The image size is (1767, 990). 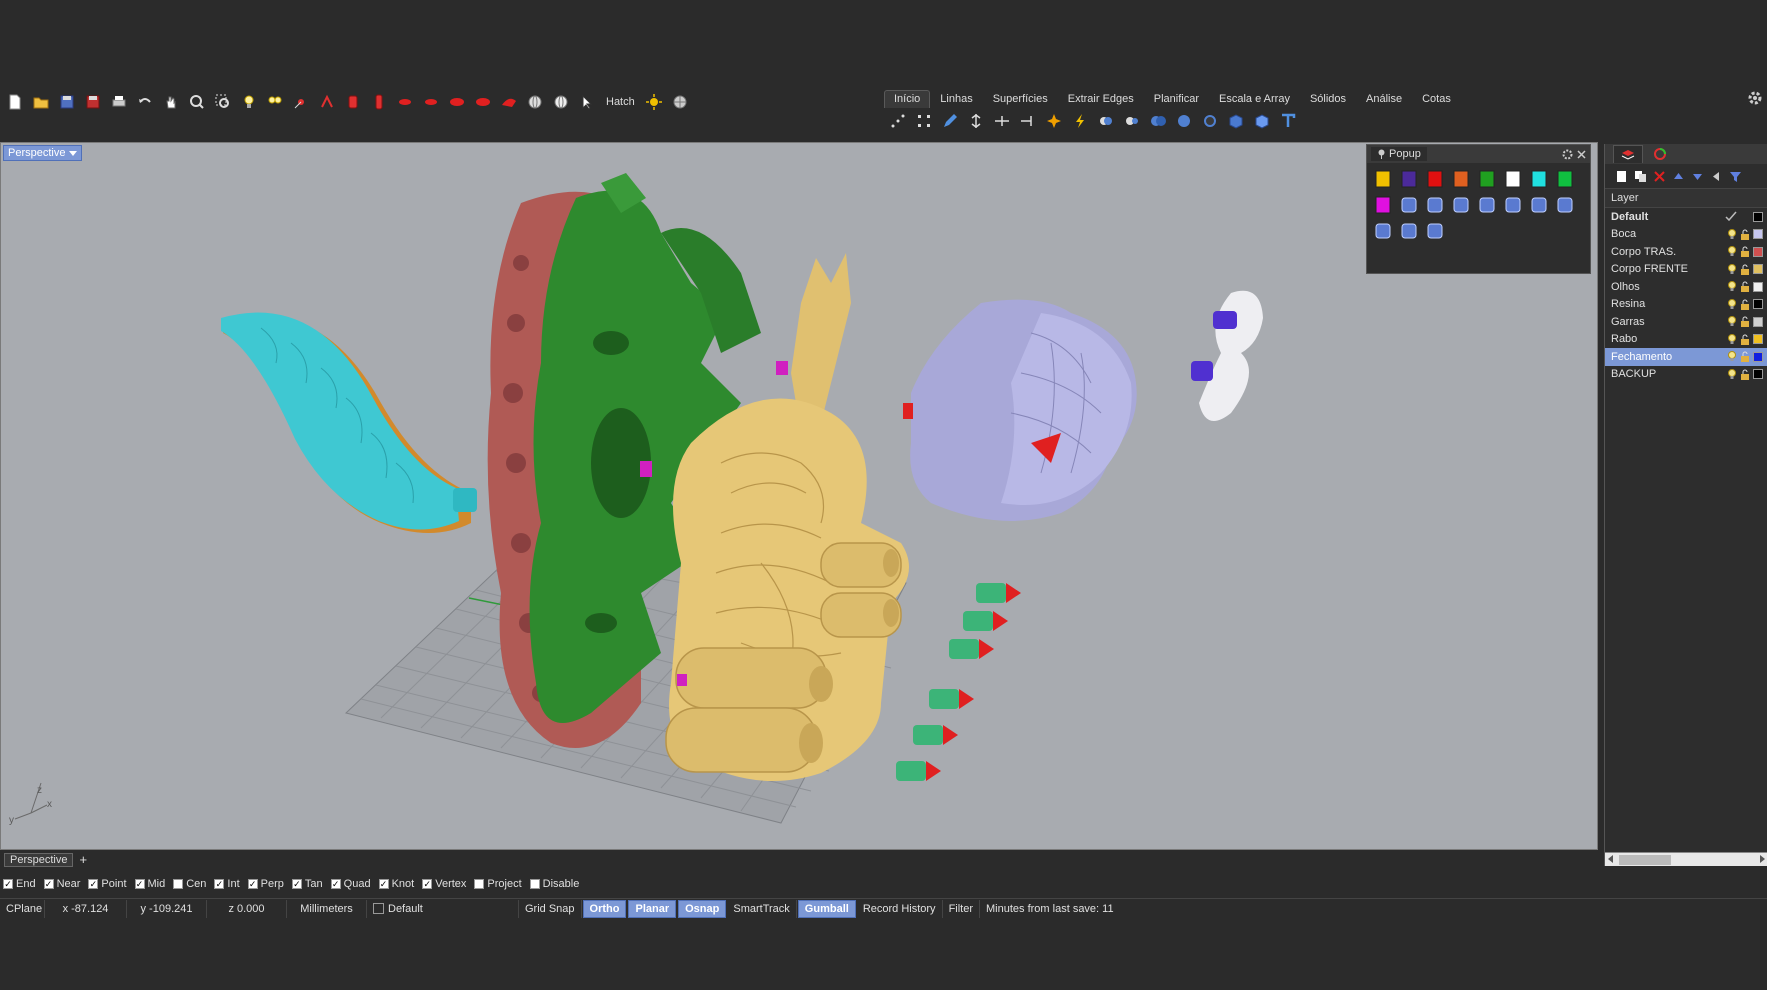 I want to click on scroll-right-icon, so click(x=1762, y=859).